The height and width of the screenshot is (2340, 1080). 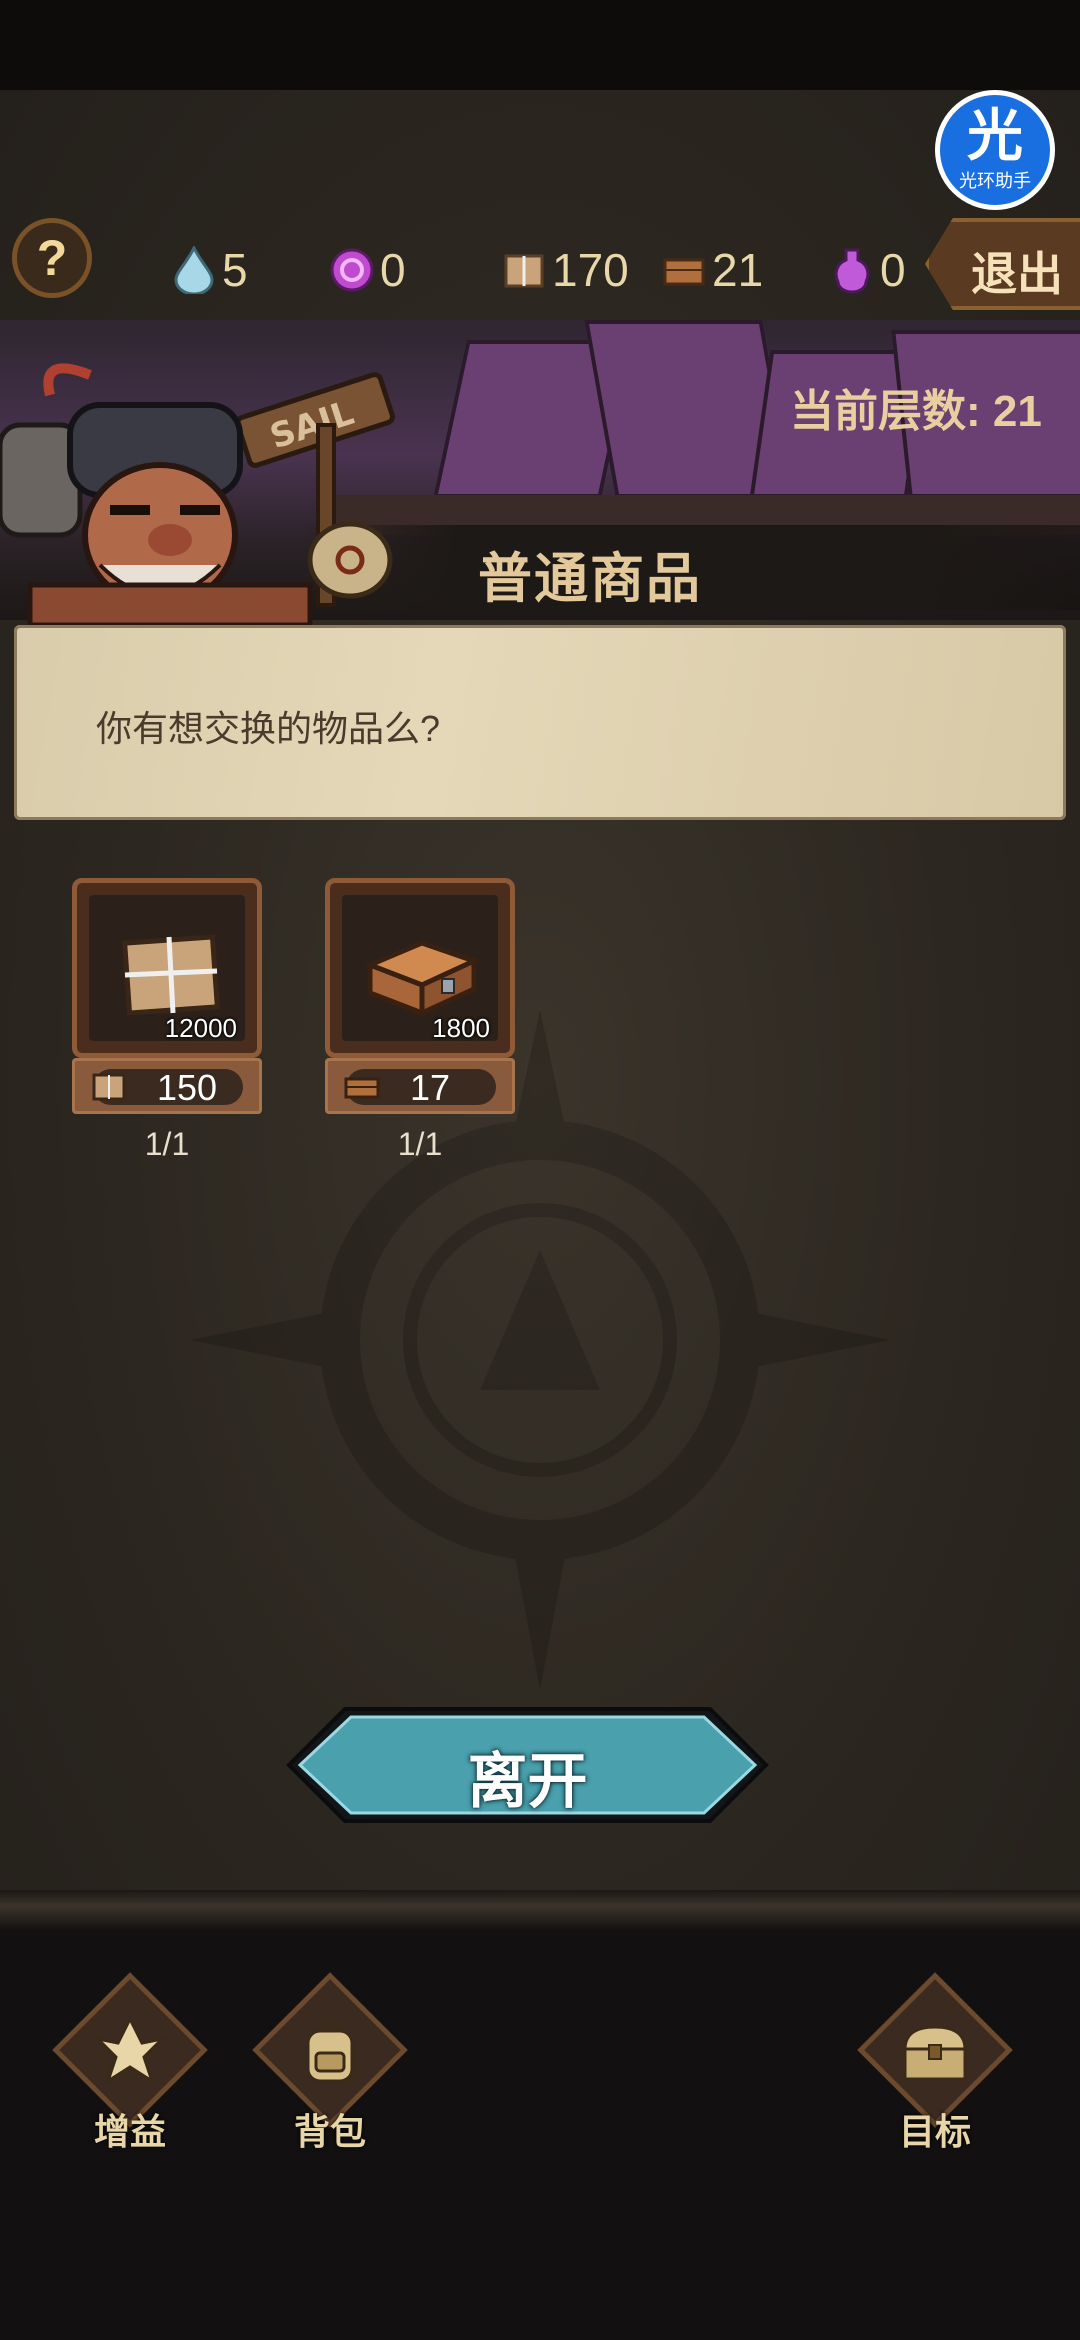 I want to click on resource-crate: 21, so click(x=712, y=270).